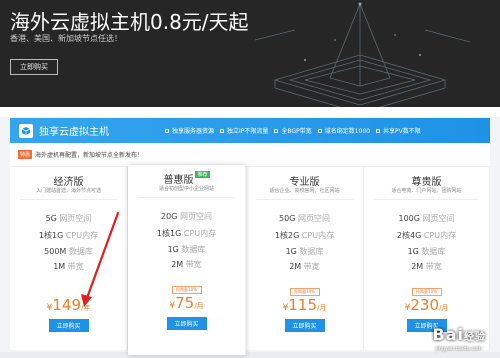 Image resolution: width=500 pixels, height=358 pixels. Describe the element at coordinates (250, 155) in the screenshot. I see `notice-bar: 特惠 海外虚机再配置，新加坡节点全新发布！` at that location.